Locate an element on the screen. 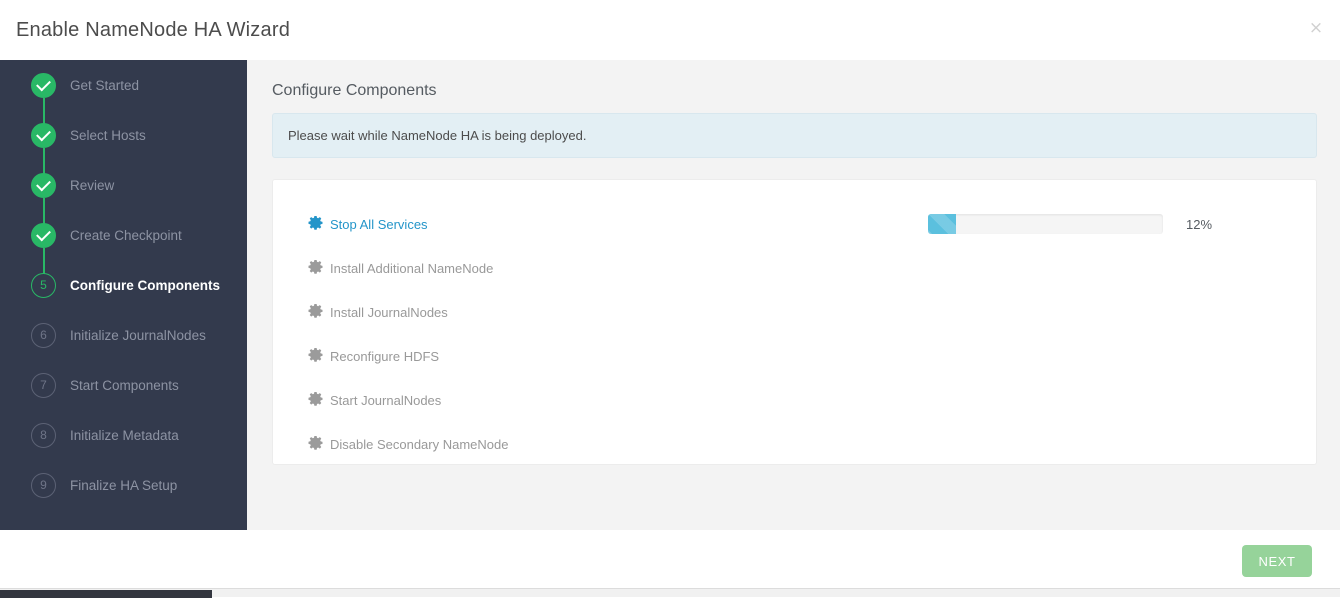 The width and height of the screenshot is (1340, 598). task-name: Reconfigure HDFS is located at coordinates (385, 356).